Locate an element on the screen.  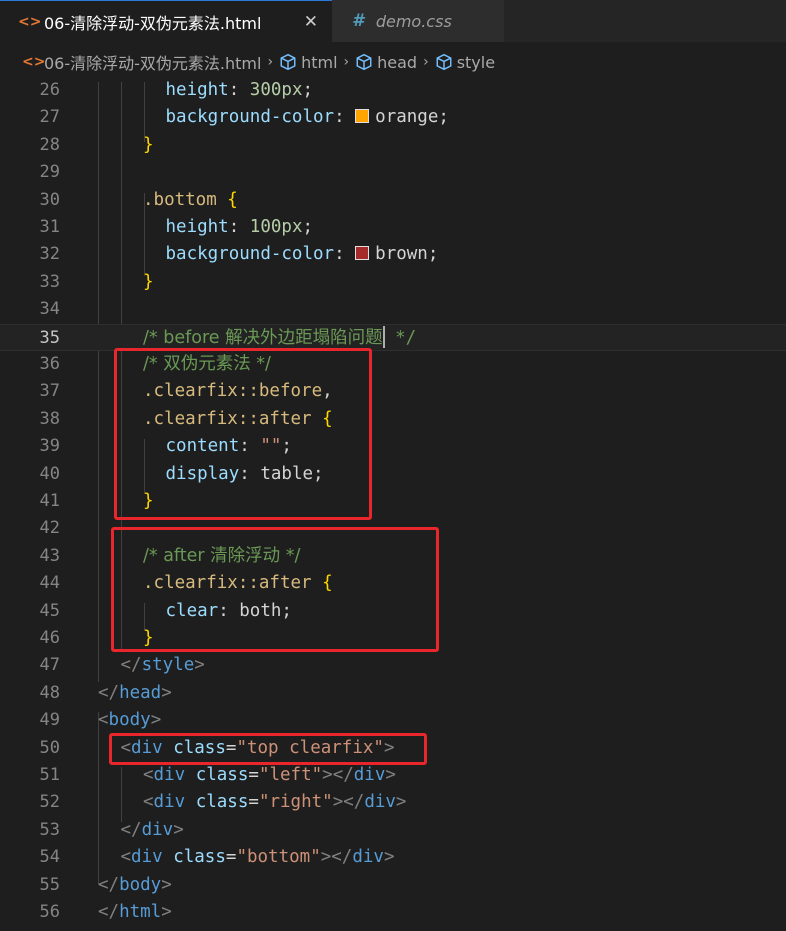
tab-bar: <> 06-清除浮动-双伪元素法.html ✕ # demo.css is located at coordinates (393, 21).